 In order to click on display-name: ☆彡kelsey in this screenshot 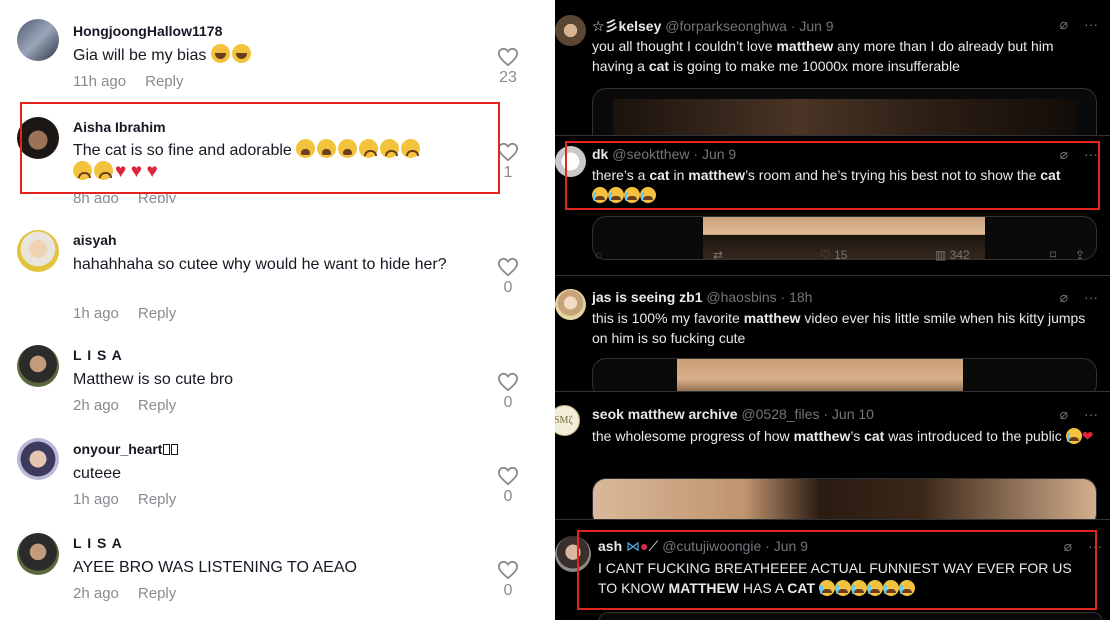, I will do `click(626, 26)`.